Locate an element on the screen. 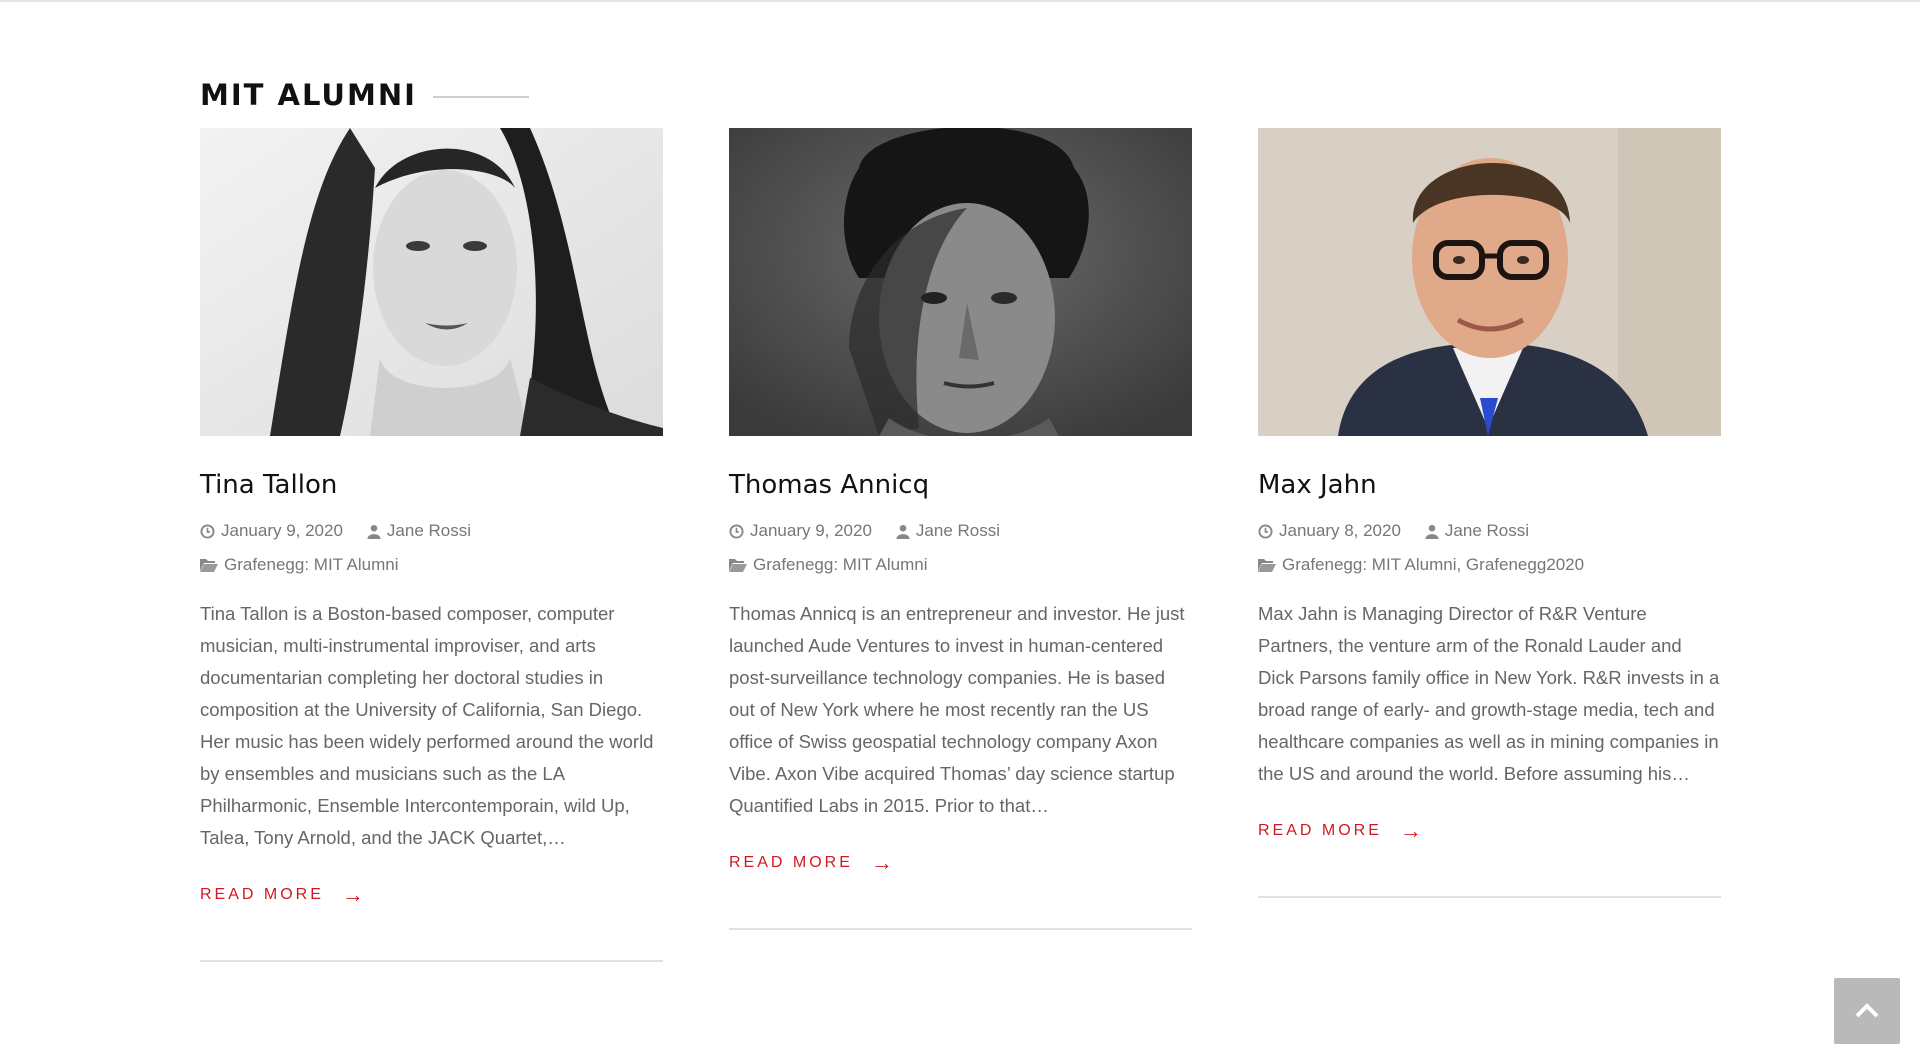 The height and width of the screenshot is (1060, 1920). post-date: January 8, 2020 is located at coordinates (1329, 531).